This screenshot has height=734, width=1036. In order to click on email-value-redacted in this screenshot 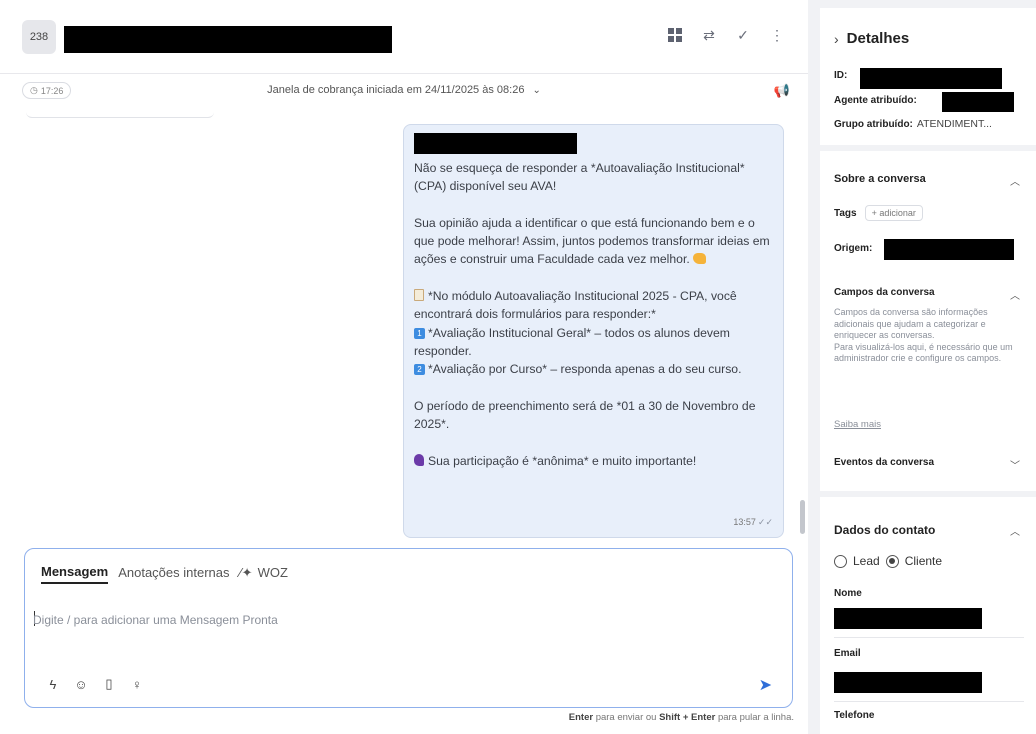, I will do `click(908, 682)`.